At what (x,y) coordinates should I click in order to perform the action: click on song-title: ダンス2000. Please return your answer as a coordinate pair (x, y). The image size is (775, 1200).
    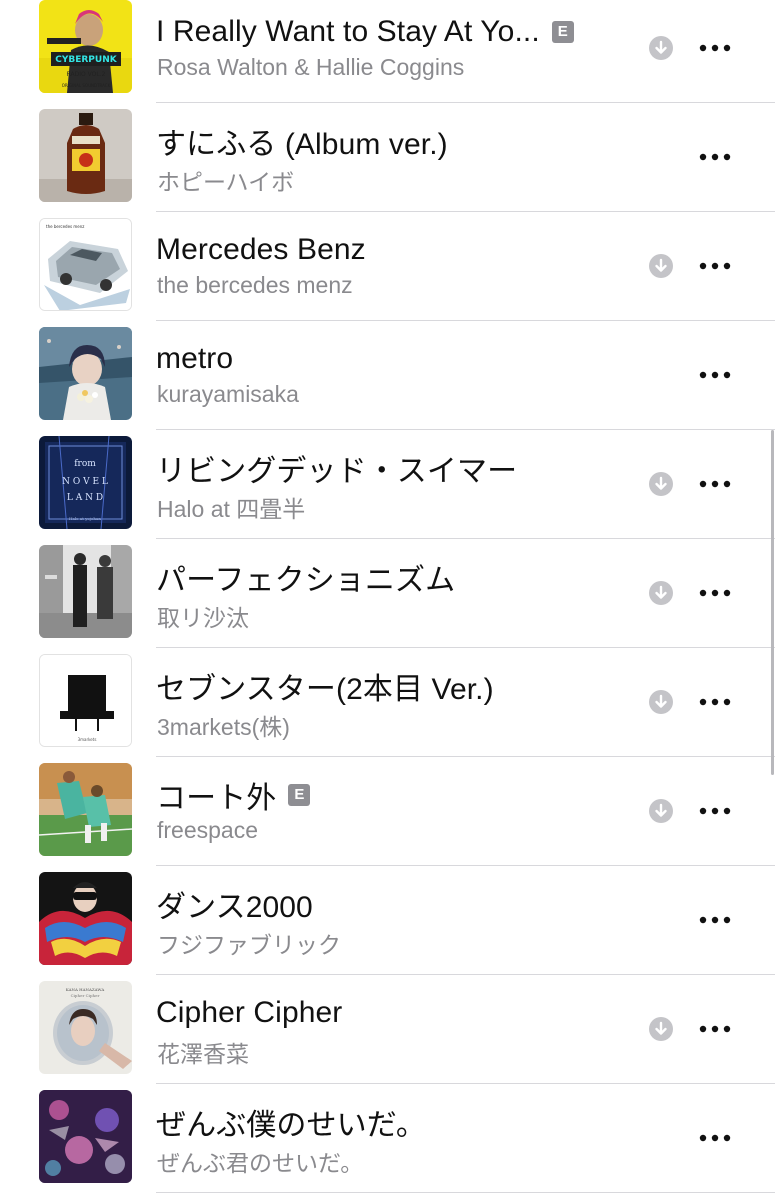
    Looking at the image, I should click on (234, 907).